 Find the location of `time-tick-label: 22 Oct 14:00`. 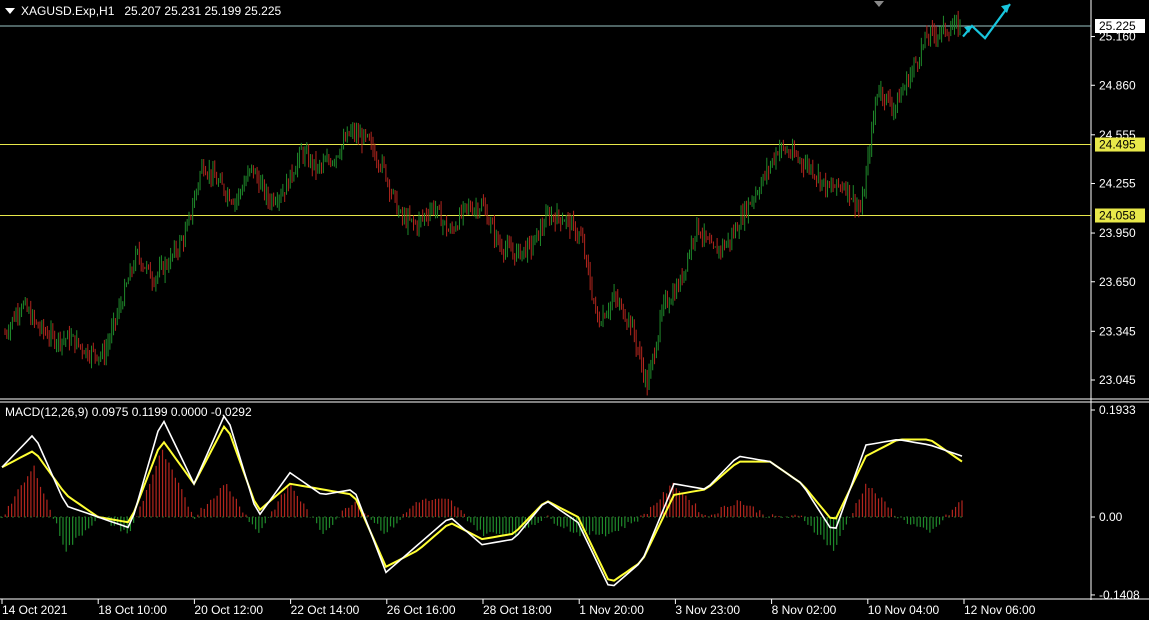

time-tick-label: 22 Oct 14:00 is located at coordinates (325, 610).